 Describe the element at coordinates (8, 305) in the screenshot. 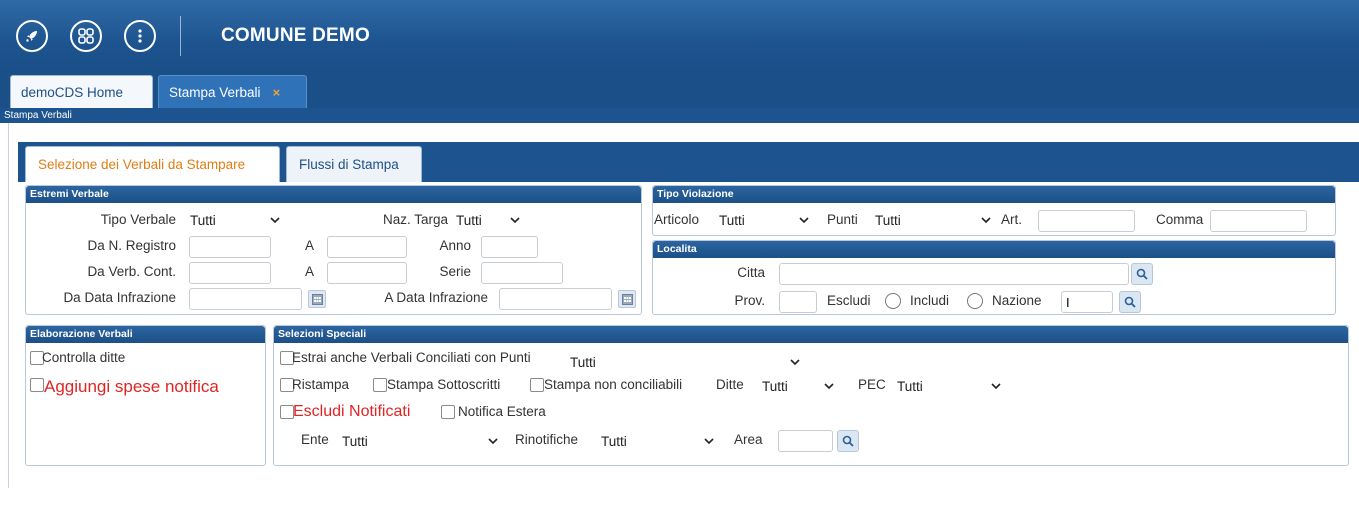

I see `content-frame-border` at that location.